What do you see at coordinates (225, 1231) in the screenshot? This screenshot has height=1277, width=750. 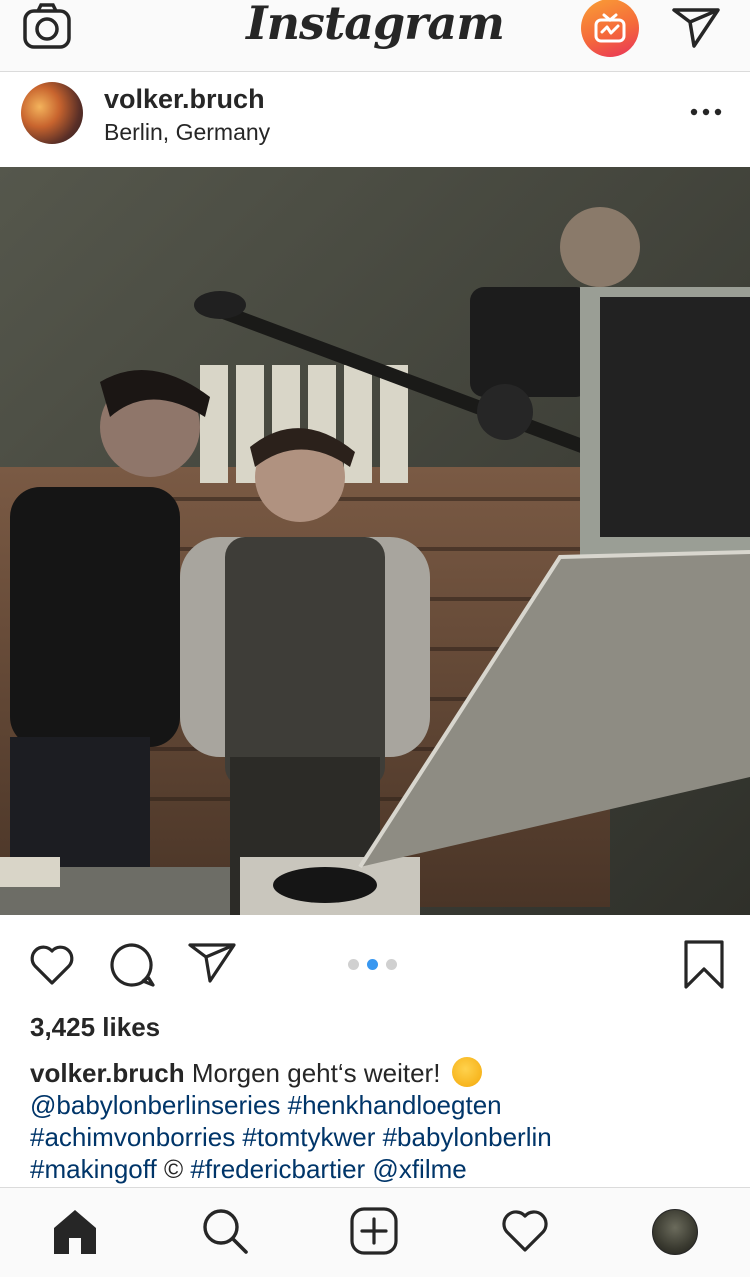 I see `search-icon` at bounding box center [225, 1231].